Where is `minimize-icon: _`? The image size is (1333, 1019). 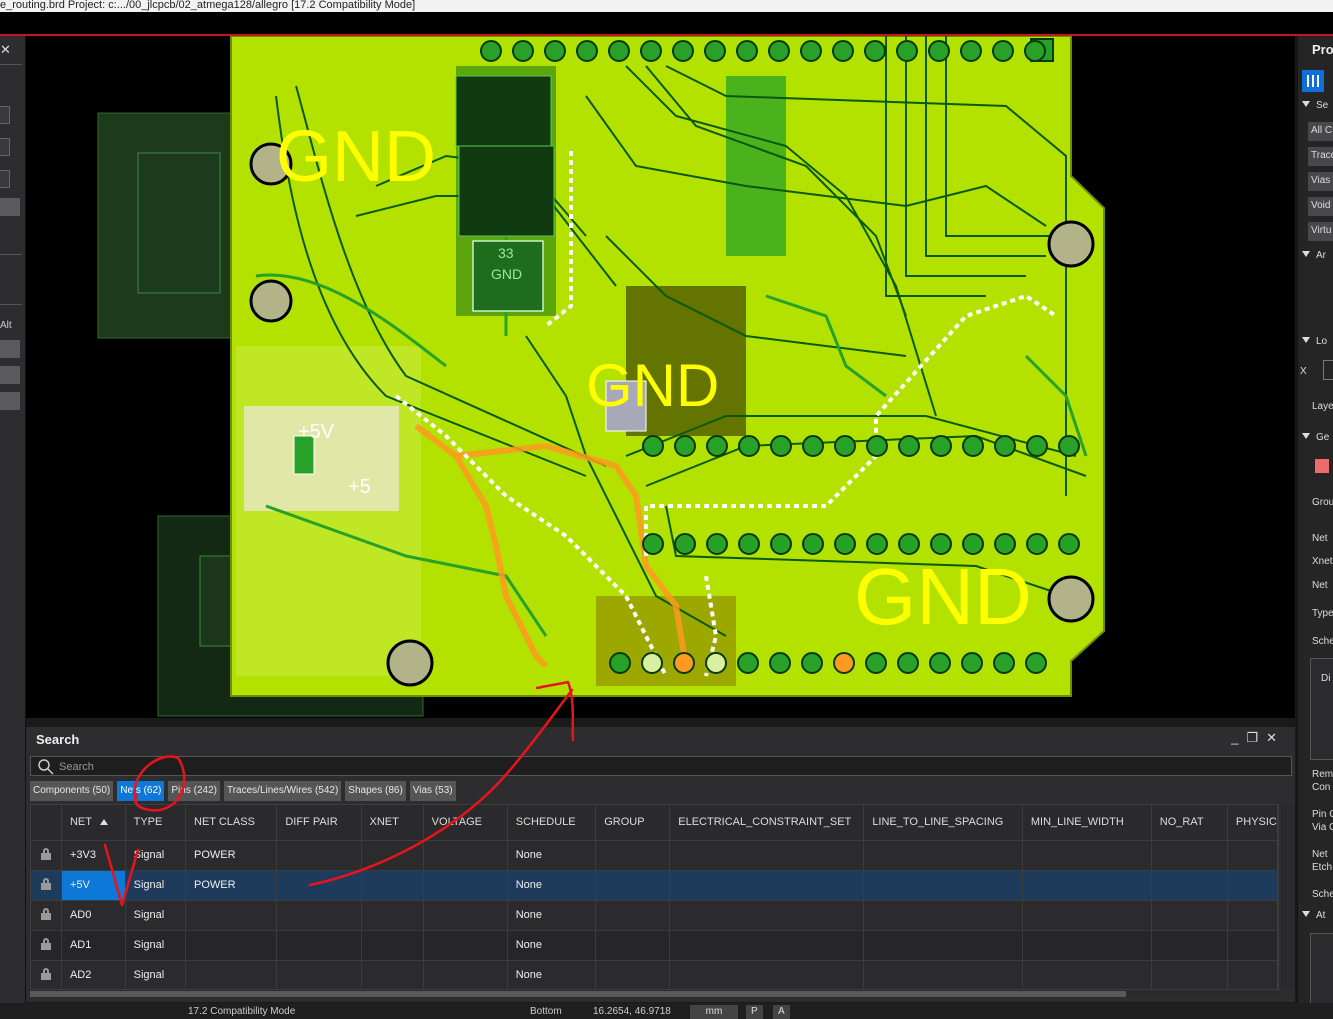
minimize-icon: _ is located at coordinates (1238, 737).